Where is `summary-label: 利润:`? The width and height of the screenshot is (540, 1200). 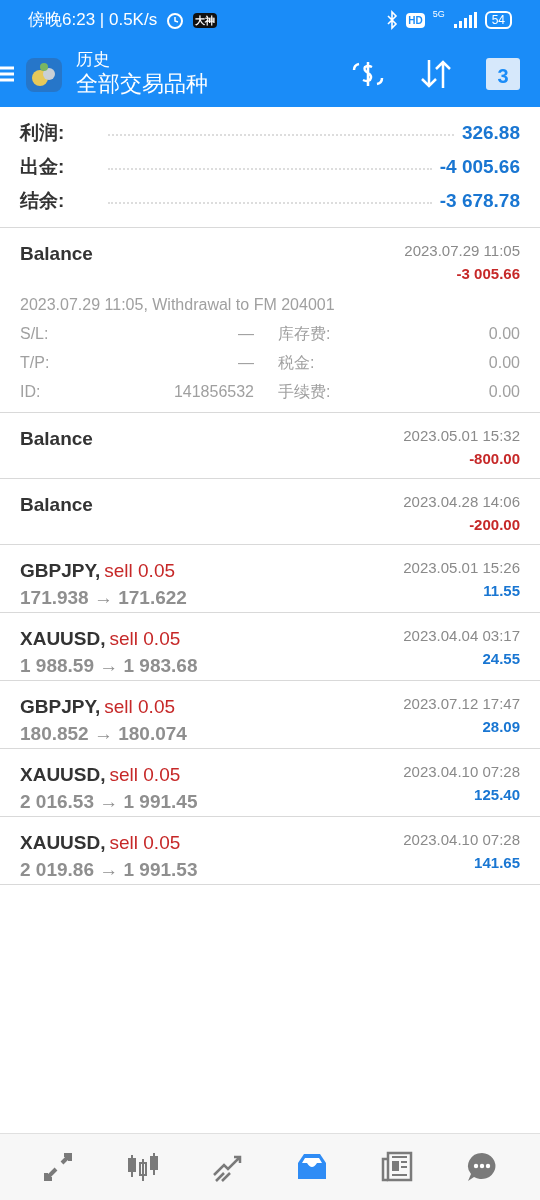 summary-label: 利润: is located at coordinates (43, 132).